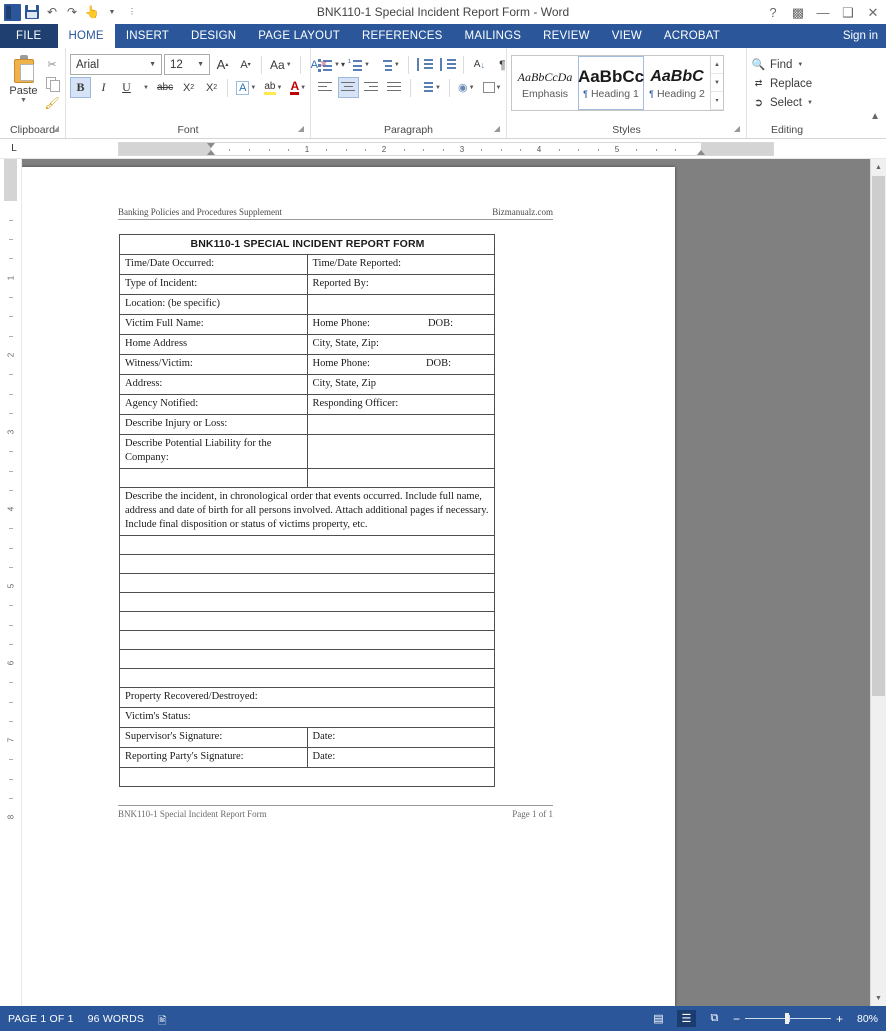 The height and width of the screenshot is (1031, 886). Describe the element at coordinates (123, 1019) in the screenshot. I see `status-word-count: 96 WORDS` at that location.